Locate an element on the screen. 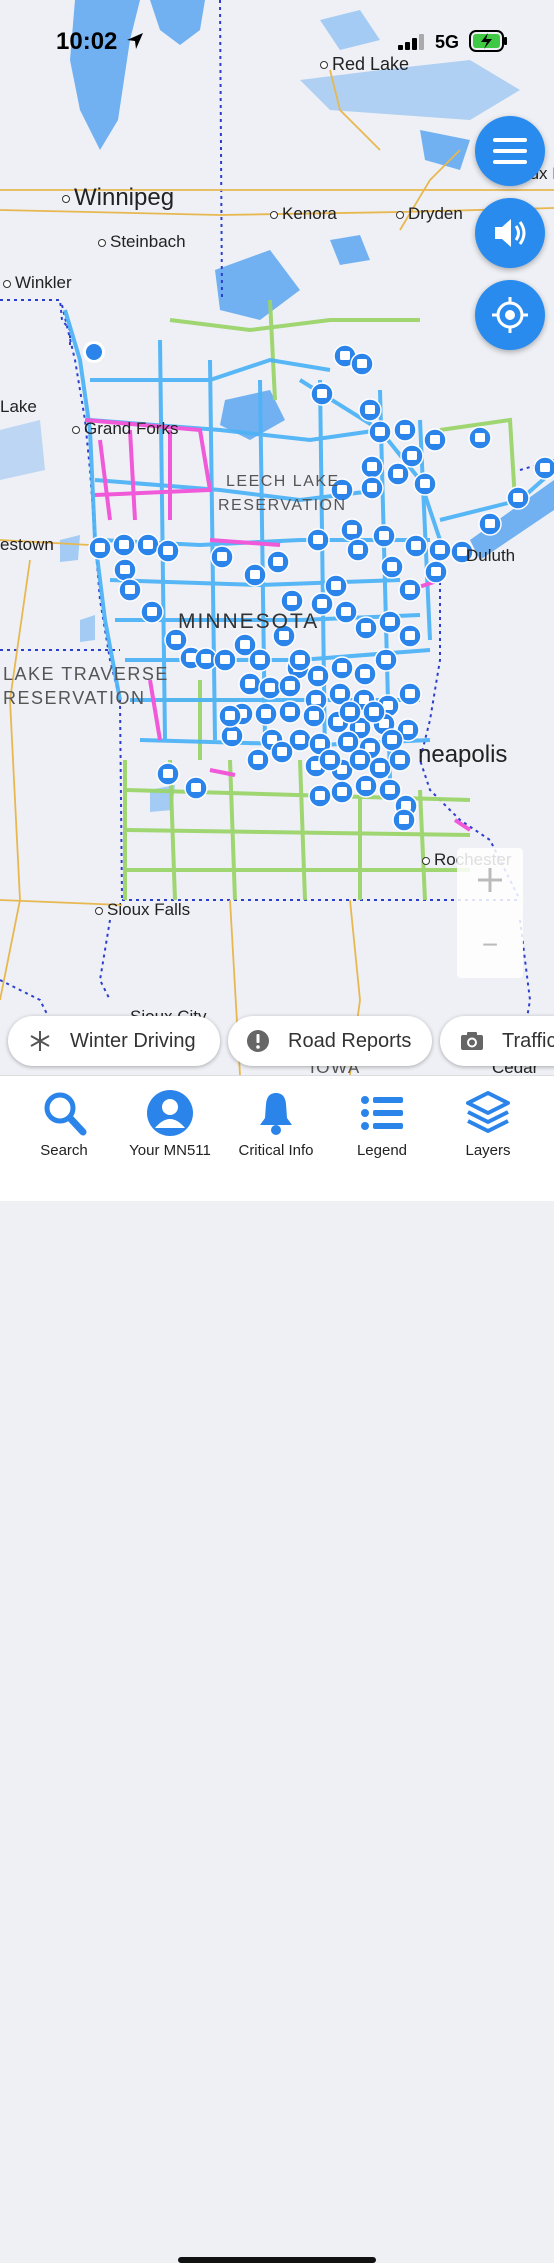 Image resolution: width=554 pixels, height=2263 pixels. place-minnesota: MINNESOTA is located at coordinates (249, 621).